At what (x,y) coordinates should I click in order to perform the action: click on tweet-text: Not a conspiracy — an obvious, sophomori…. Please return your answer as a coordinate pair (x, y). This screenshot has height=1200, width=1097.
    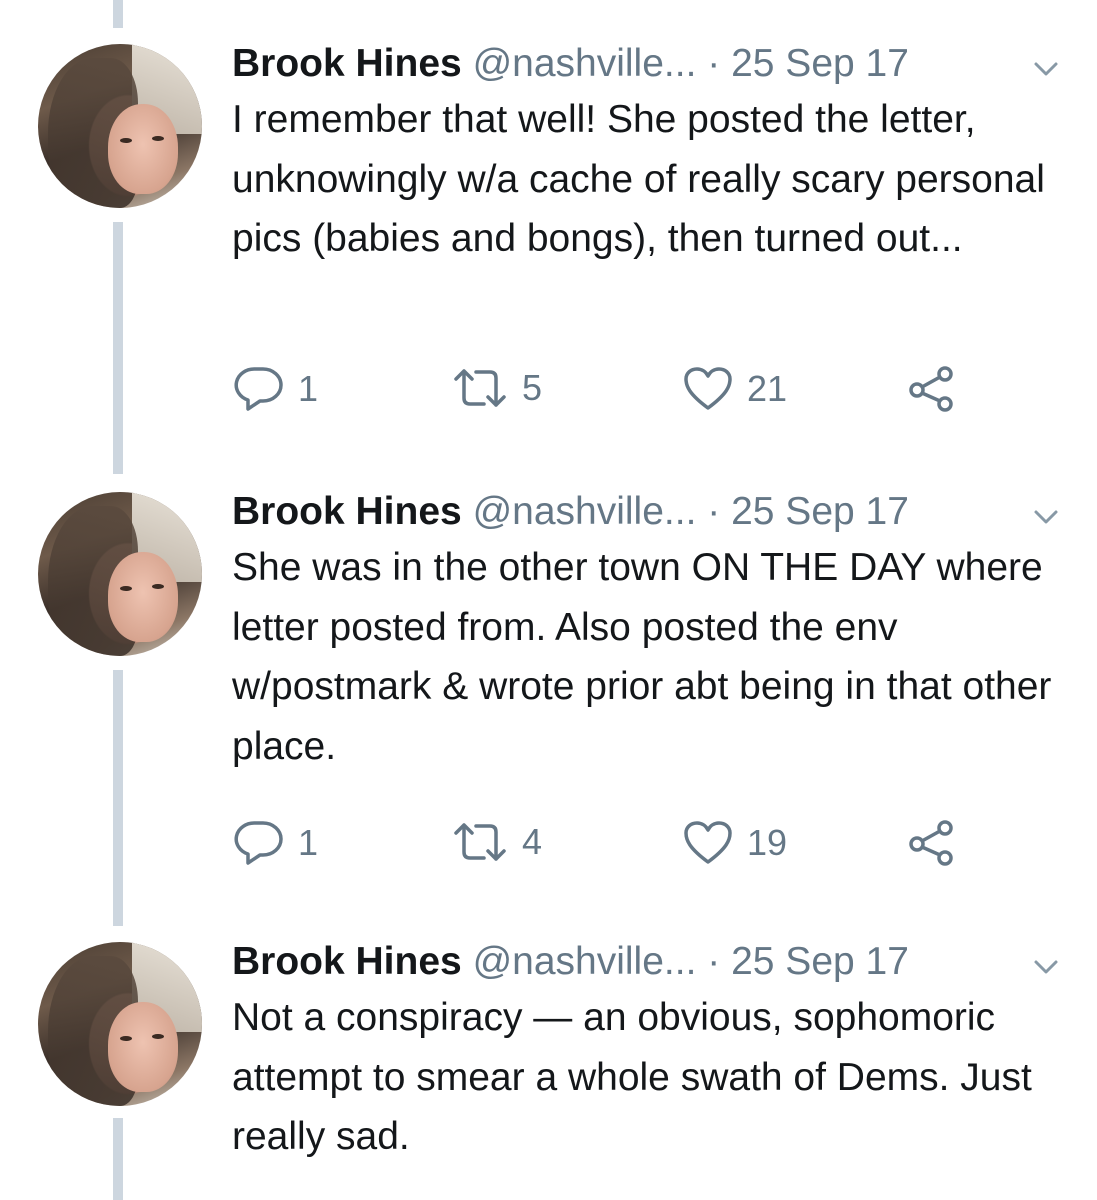
    Looking at the image, I should click on (632, 1077).